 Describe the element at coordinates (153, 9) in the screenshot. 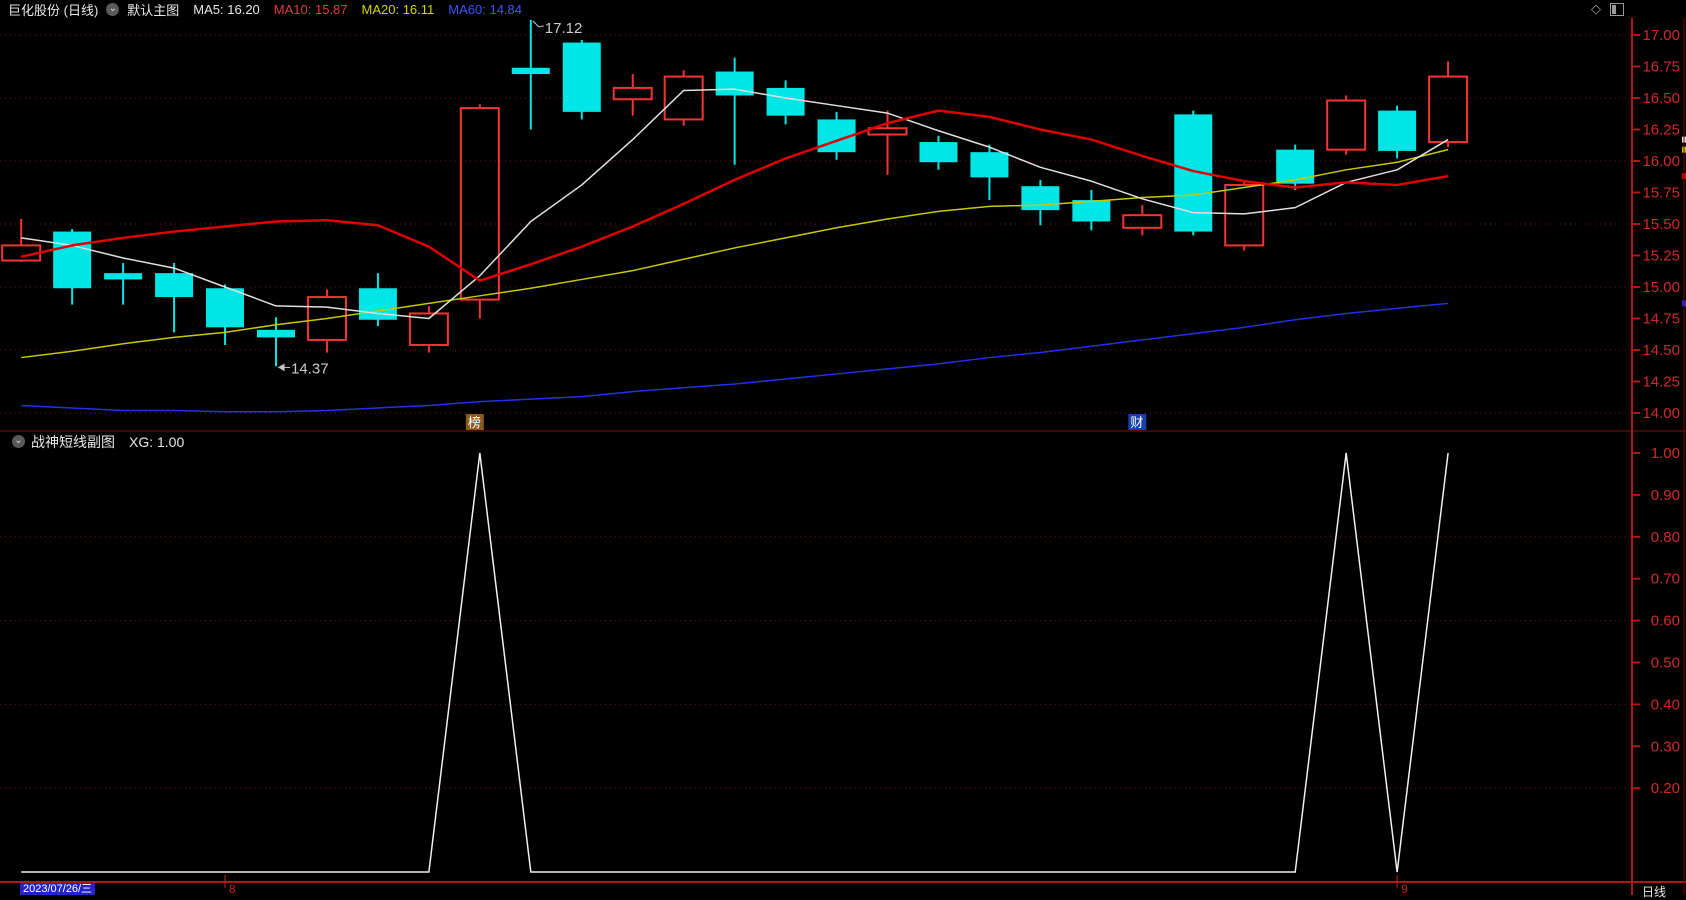

I see `main-overlay-selector: 默认主图` at that location.